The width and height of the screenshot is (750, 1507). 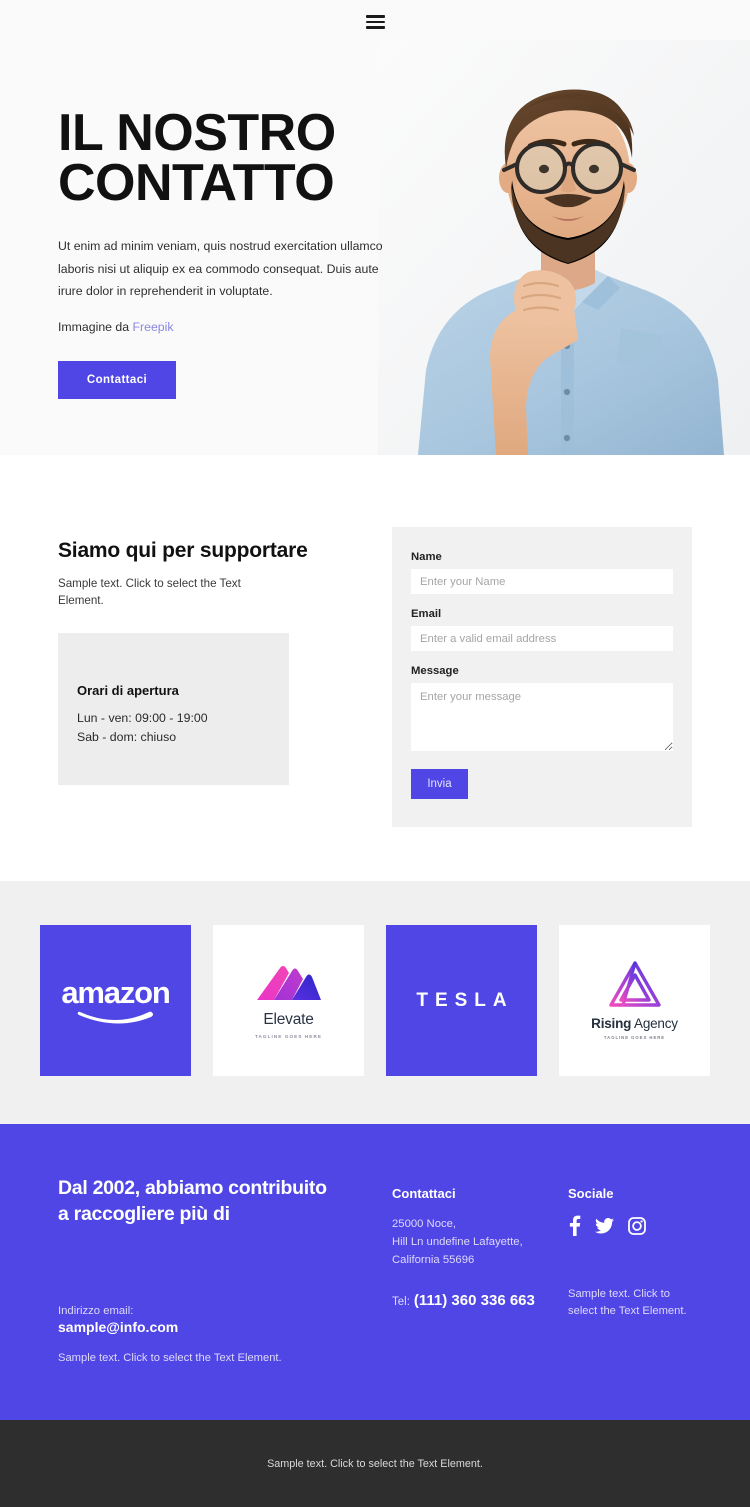 I want to click on name-field-group: Name, so click(x=542, y=572).